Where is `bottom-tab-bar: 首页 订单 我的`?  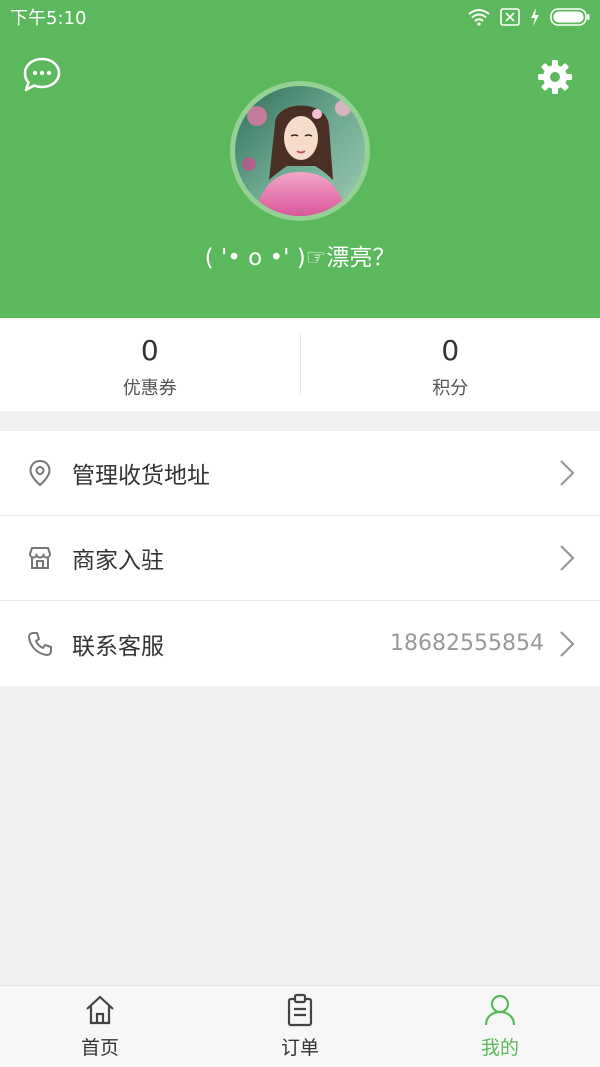
bottom-tab-bar: 首页 订单 我的 is located at coordinates (300, 1026).